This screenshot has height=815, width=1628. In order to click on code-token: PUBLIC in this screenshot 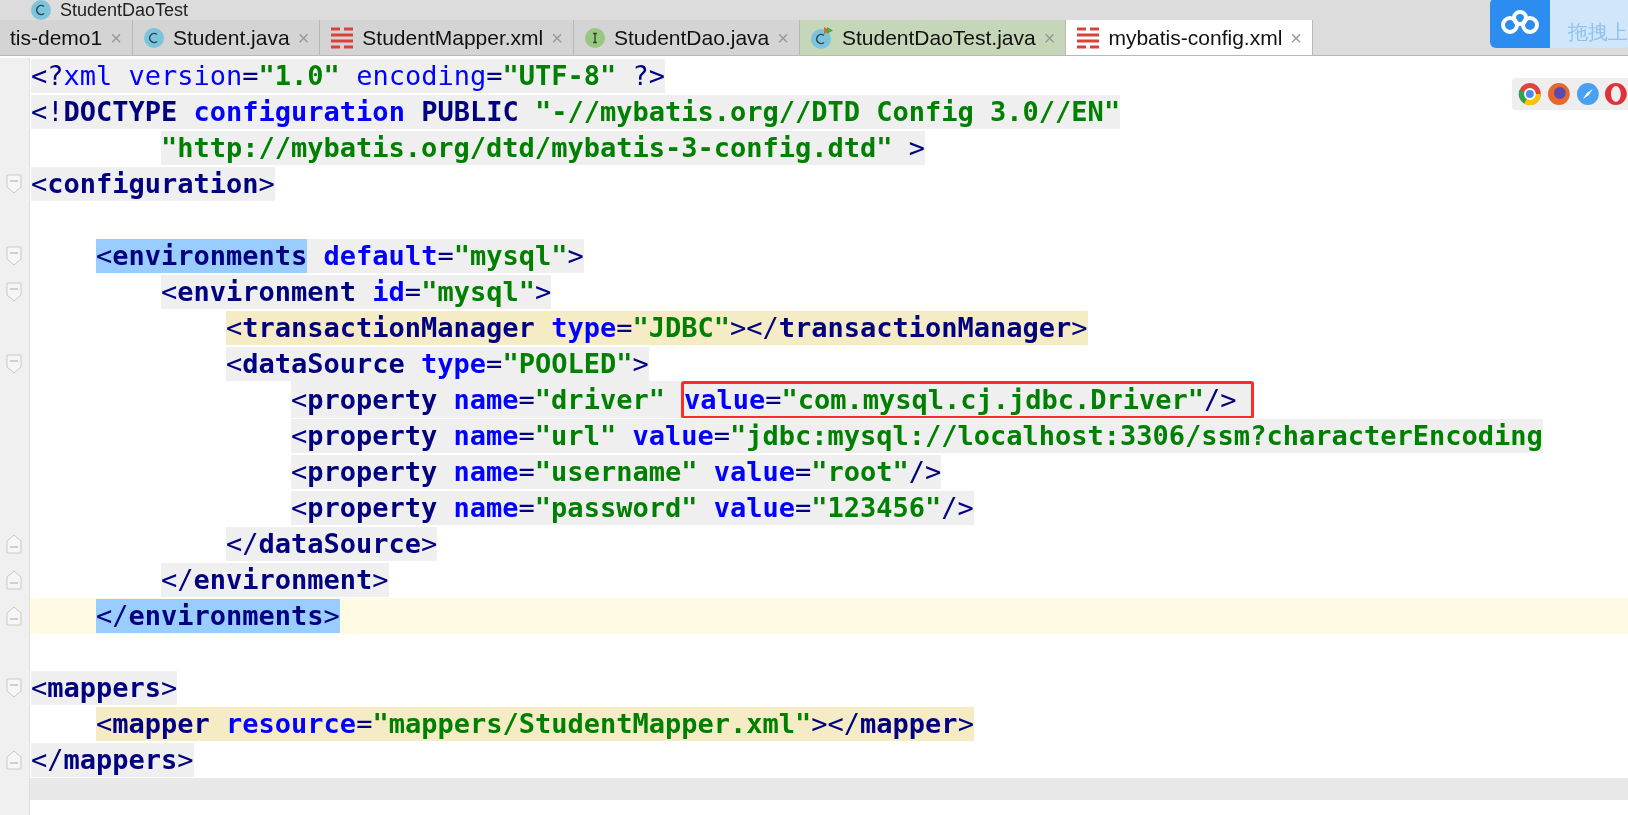, I will do `click(470, 112)`.